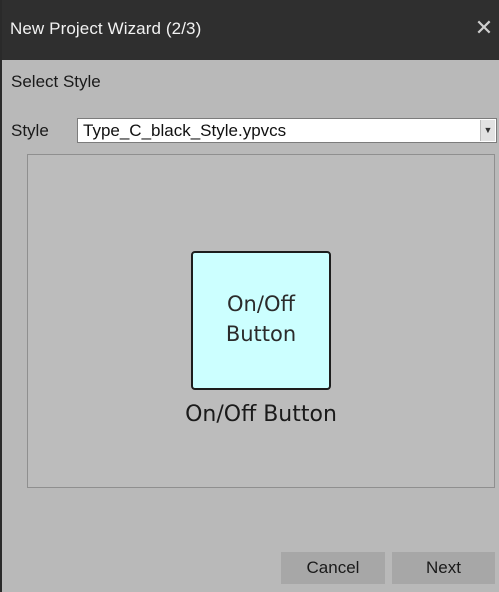 Image resolution: width=499 pixels, height=592 pixels. I want to click on title-bar: New Project Wizard (2/3) ✕, so click(250, 30).